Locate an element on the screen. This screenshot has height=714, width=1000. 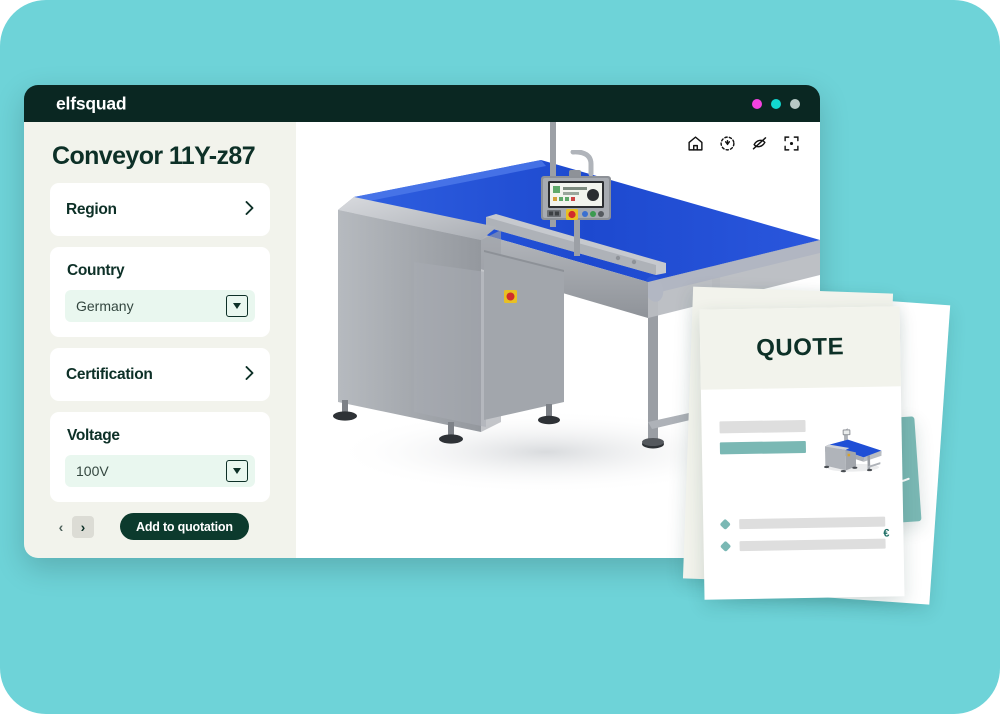
quote-title: QUOTE is located at coordinates (800, 347).